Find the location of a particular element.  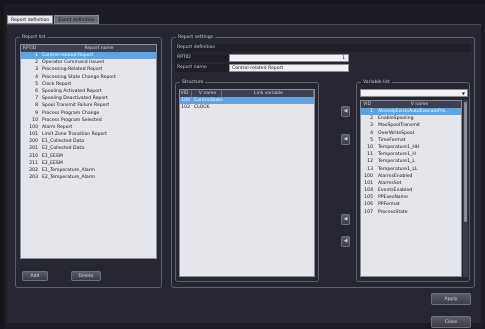

report-list-row: 2 Operator Command Issued is located at coordinates (88, 62).